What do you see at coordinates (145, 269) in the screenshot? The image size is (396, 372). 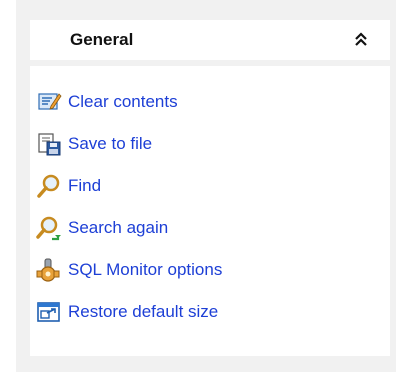 I see `menu-item-label: SQL Monitor options` at bounding box center [145, 269].